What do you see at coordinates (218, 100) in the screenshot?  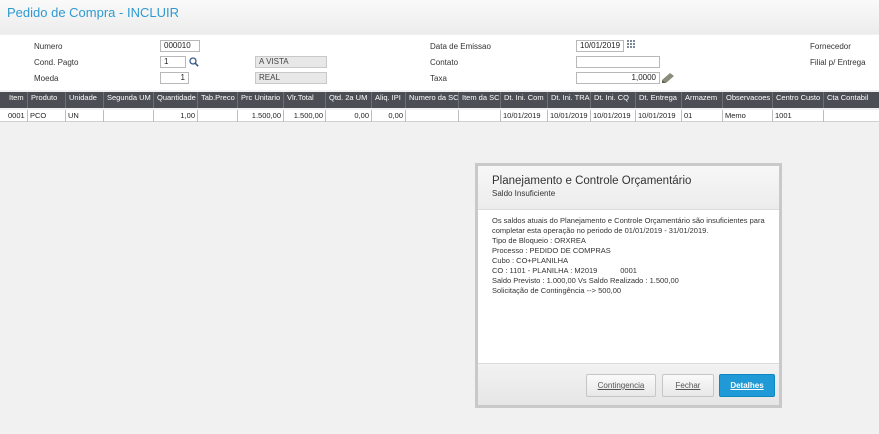 I see `column-header: Tab.Preco` at bounding box center [218, 100].